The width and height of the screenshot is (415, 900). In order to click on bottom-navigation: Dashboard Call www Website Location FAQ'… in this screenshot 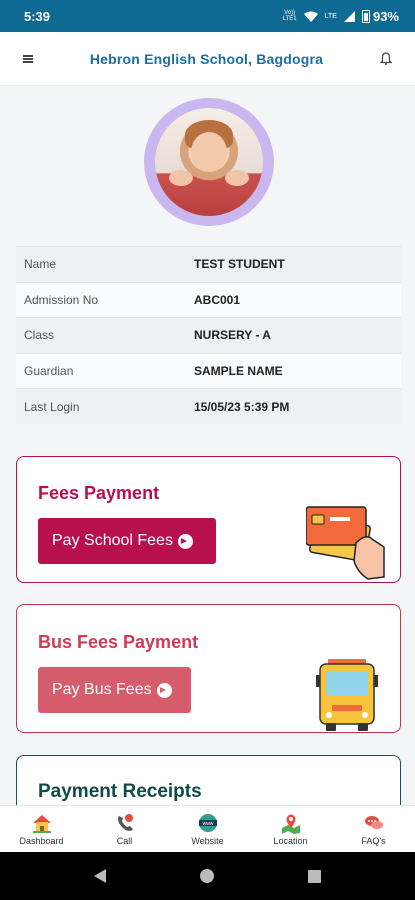, I will do `click(207, 828)`.